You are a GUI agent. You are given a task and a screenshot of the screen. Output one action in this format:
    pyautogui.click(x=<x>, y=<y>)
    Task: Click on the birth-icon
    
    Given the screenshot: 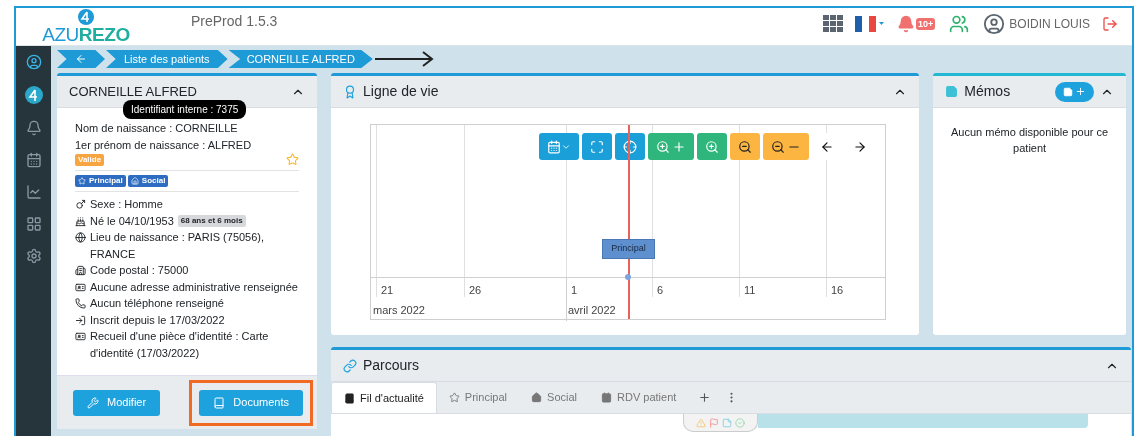 What is the action you would take?
    pyautogui.click(x=80, y=221)
    